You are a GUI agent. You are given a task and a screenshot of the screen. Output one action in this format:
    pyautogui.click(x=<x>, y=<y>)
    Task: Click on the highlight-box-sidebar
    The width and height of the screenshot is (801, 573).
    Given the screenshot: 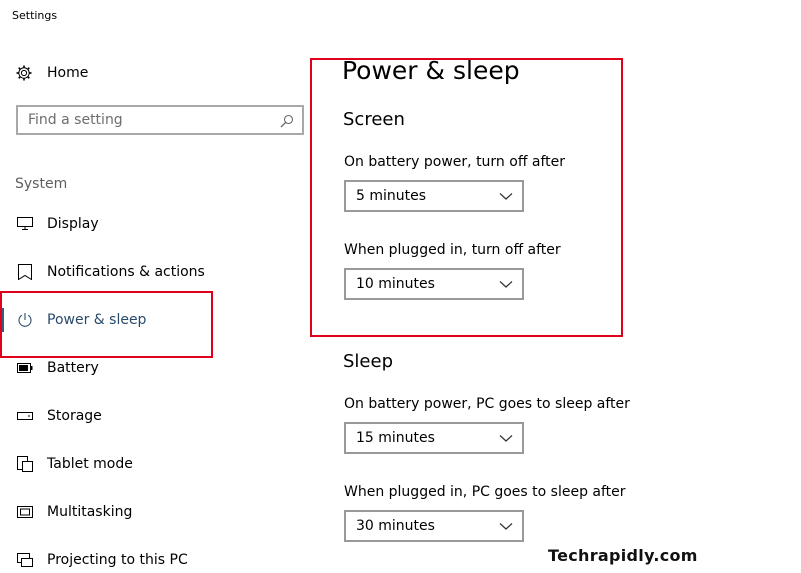 What is the action you would take?
    pyautogui.click(x=106, y=324)
    